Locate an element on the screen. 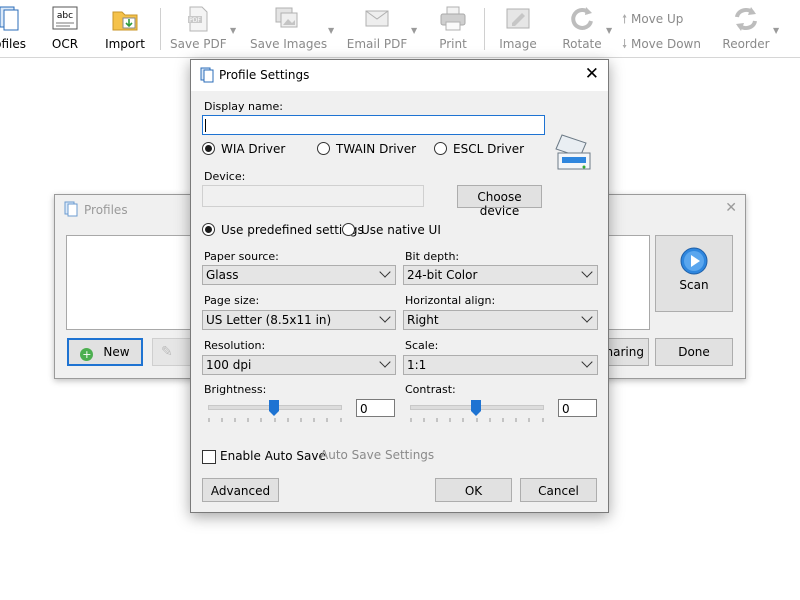  cancel-button-label: Cancel is located at coordinates (558, 491).